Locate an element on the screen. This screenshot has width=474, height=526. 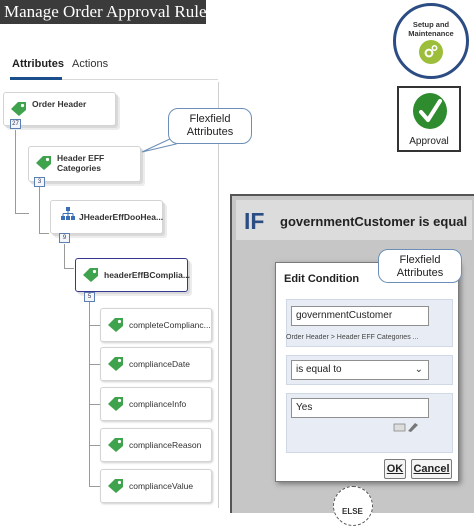
active-tab-indicator is located at coordinates (36, 78).